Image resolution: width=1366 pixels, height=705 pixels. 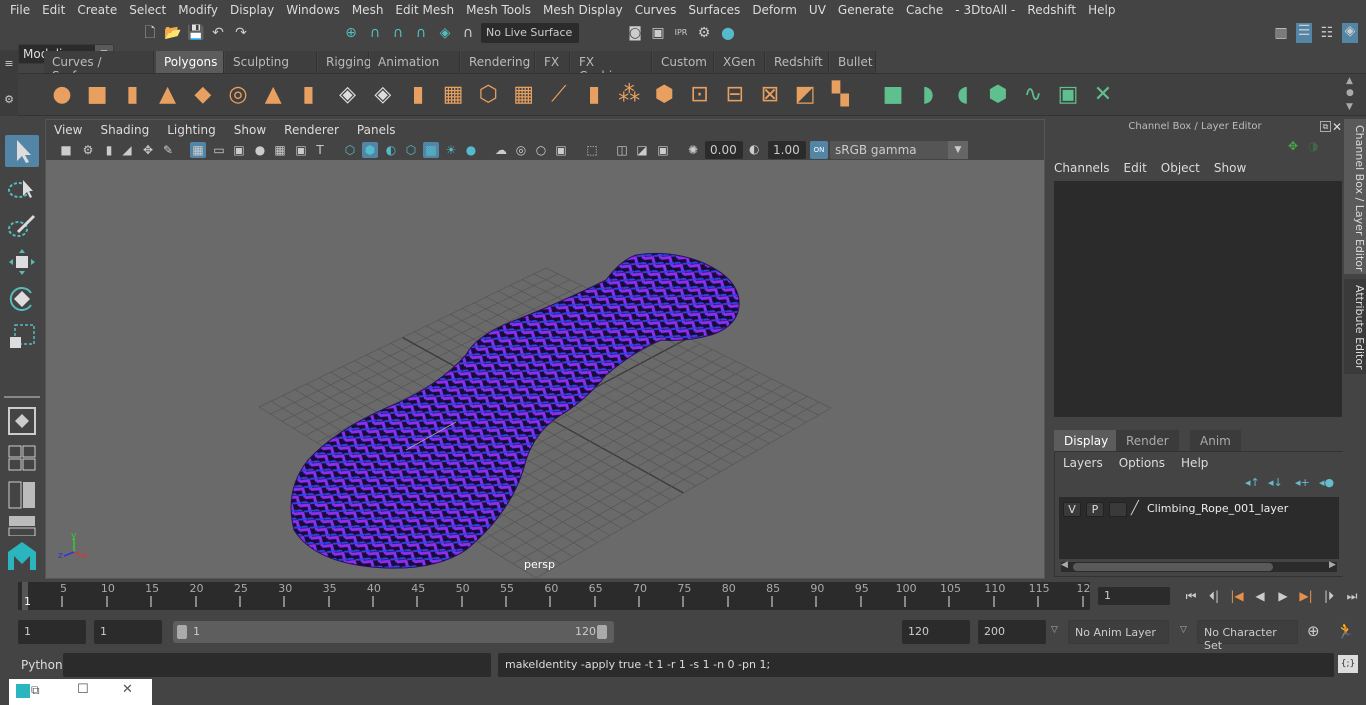 What do you see at coordinates (350, 150) in the screenshot?
I see `wireframe-icon: ⬡` at bounding box center [350, 150].